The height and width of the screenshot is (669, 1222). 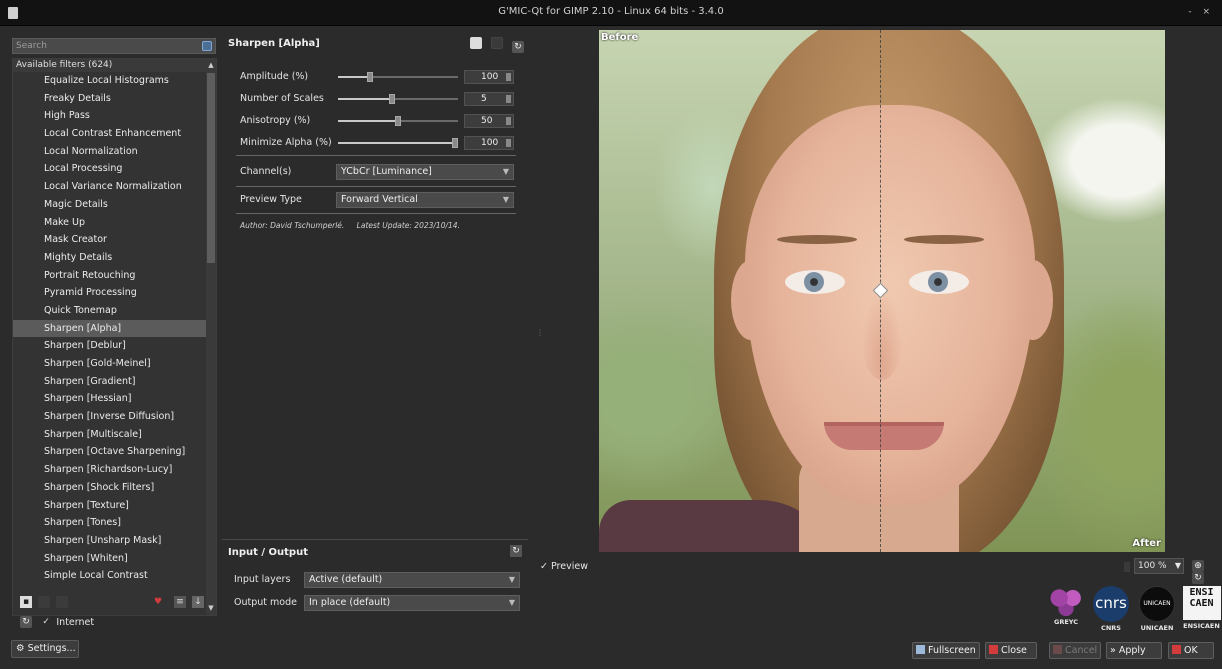 What do you see at coordinates (114, 311) in the screenshot?
I see `filter-list-item: Quick Tonemap` at bounding box center [114, 311].